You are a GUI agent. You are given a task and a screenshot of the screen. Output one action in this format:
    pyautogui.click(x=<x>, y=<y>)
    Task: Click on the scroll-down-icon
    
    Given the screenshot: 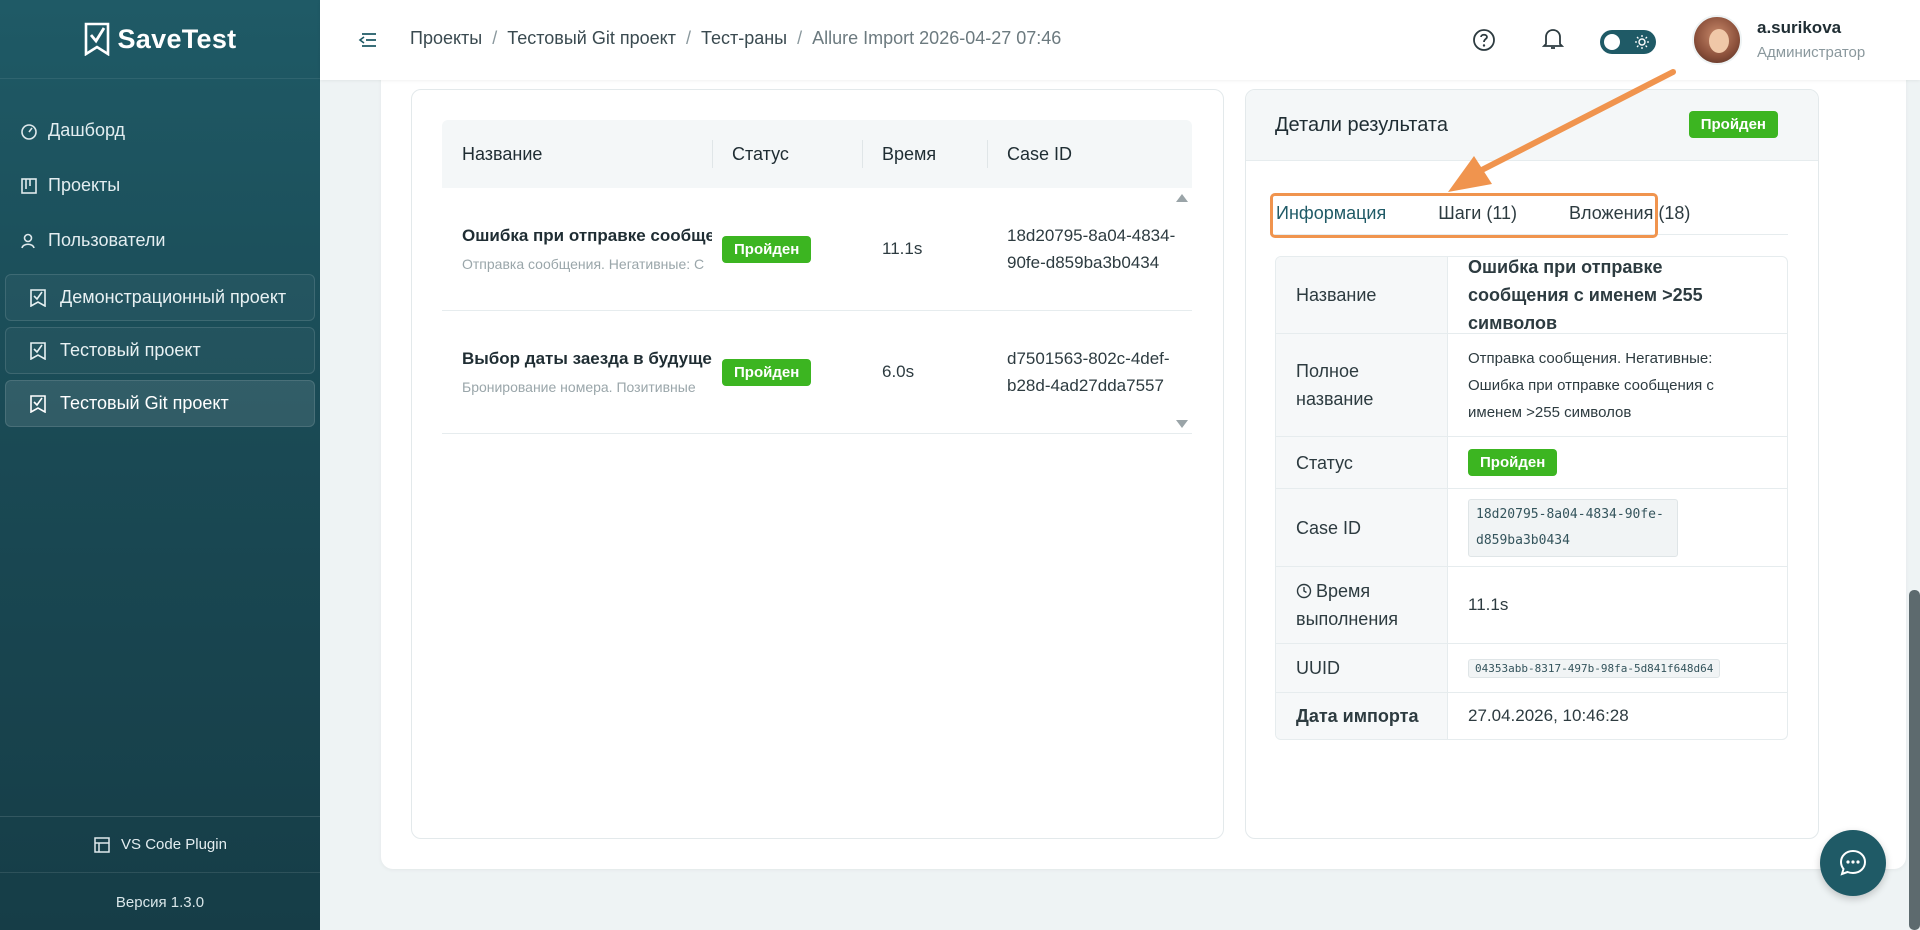 What is the action you would take?
    pyautogui.click(x=1182, y=424)
    